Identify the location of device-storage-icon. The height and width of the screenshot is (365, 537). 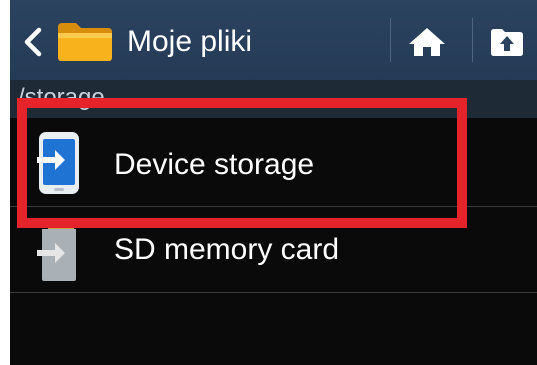
(58, 163).